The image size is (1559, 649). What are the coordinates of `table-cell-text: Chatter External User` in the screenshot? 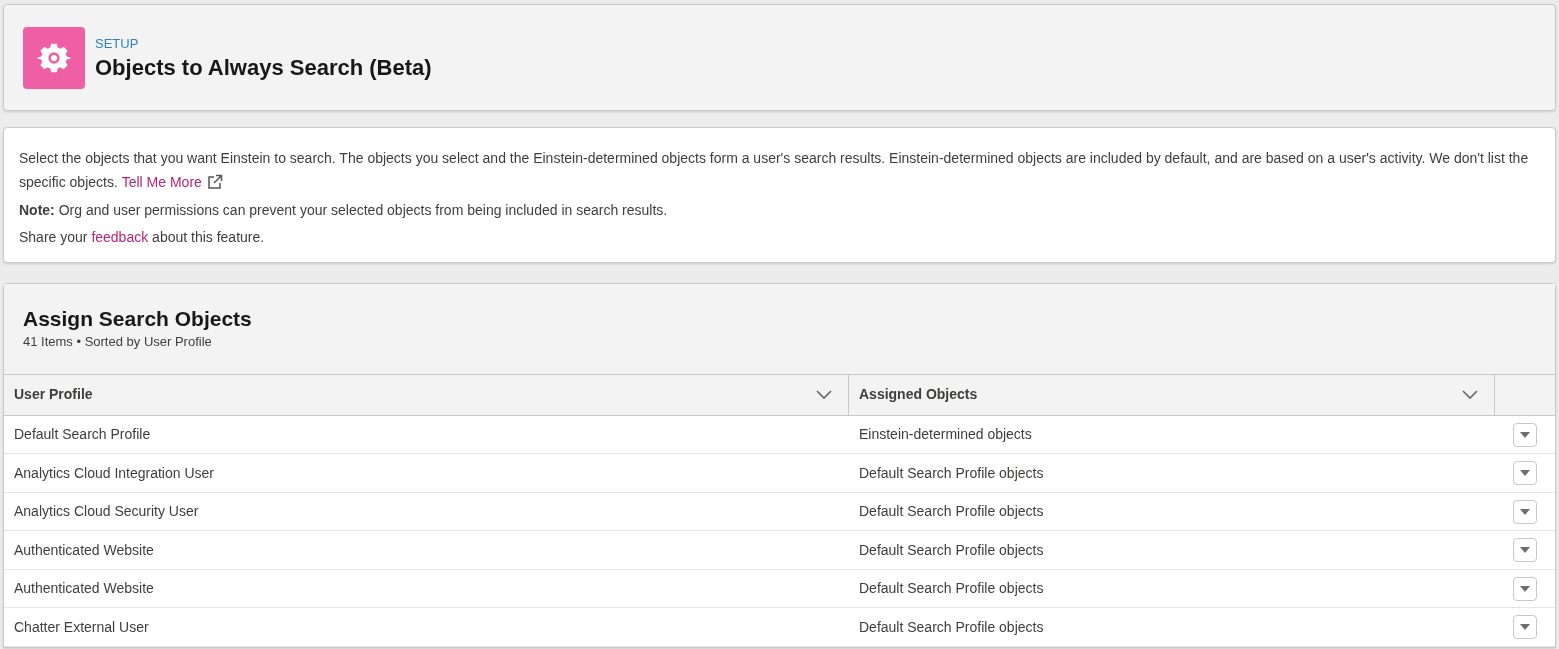 It's located at (81, 627).